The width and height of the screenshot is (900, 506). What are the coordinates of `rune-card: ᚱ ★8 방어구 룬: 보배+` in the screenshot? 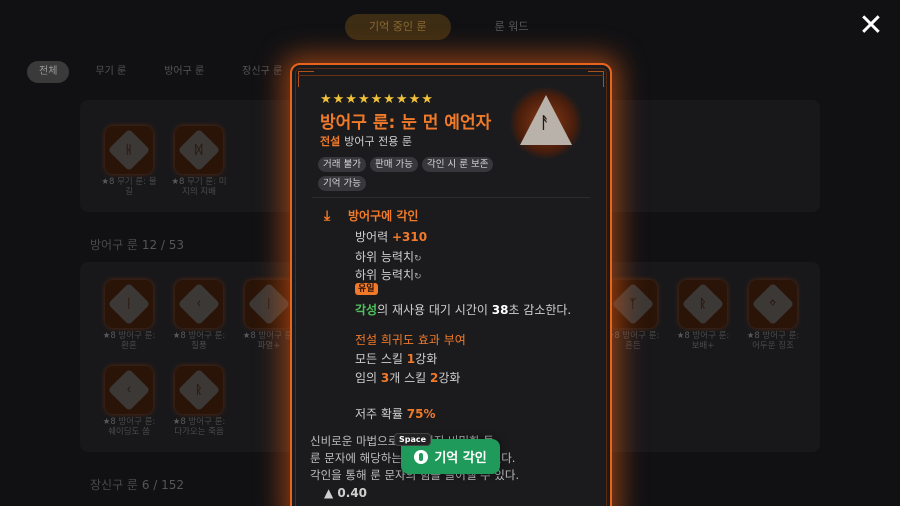 It's located at (703, 315).